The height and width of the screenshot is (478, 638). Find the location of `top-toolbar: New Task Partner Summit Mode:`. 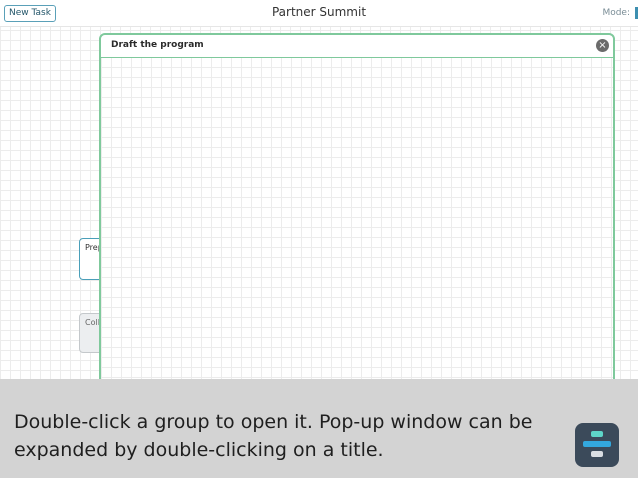

top-toolbar: New Task Partner Summit Mode: is located at coordinates (319, 13).